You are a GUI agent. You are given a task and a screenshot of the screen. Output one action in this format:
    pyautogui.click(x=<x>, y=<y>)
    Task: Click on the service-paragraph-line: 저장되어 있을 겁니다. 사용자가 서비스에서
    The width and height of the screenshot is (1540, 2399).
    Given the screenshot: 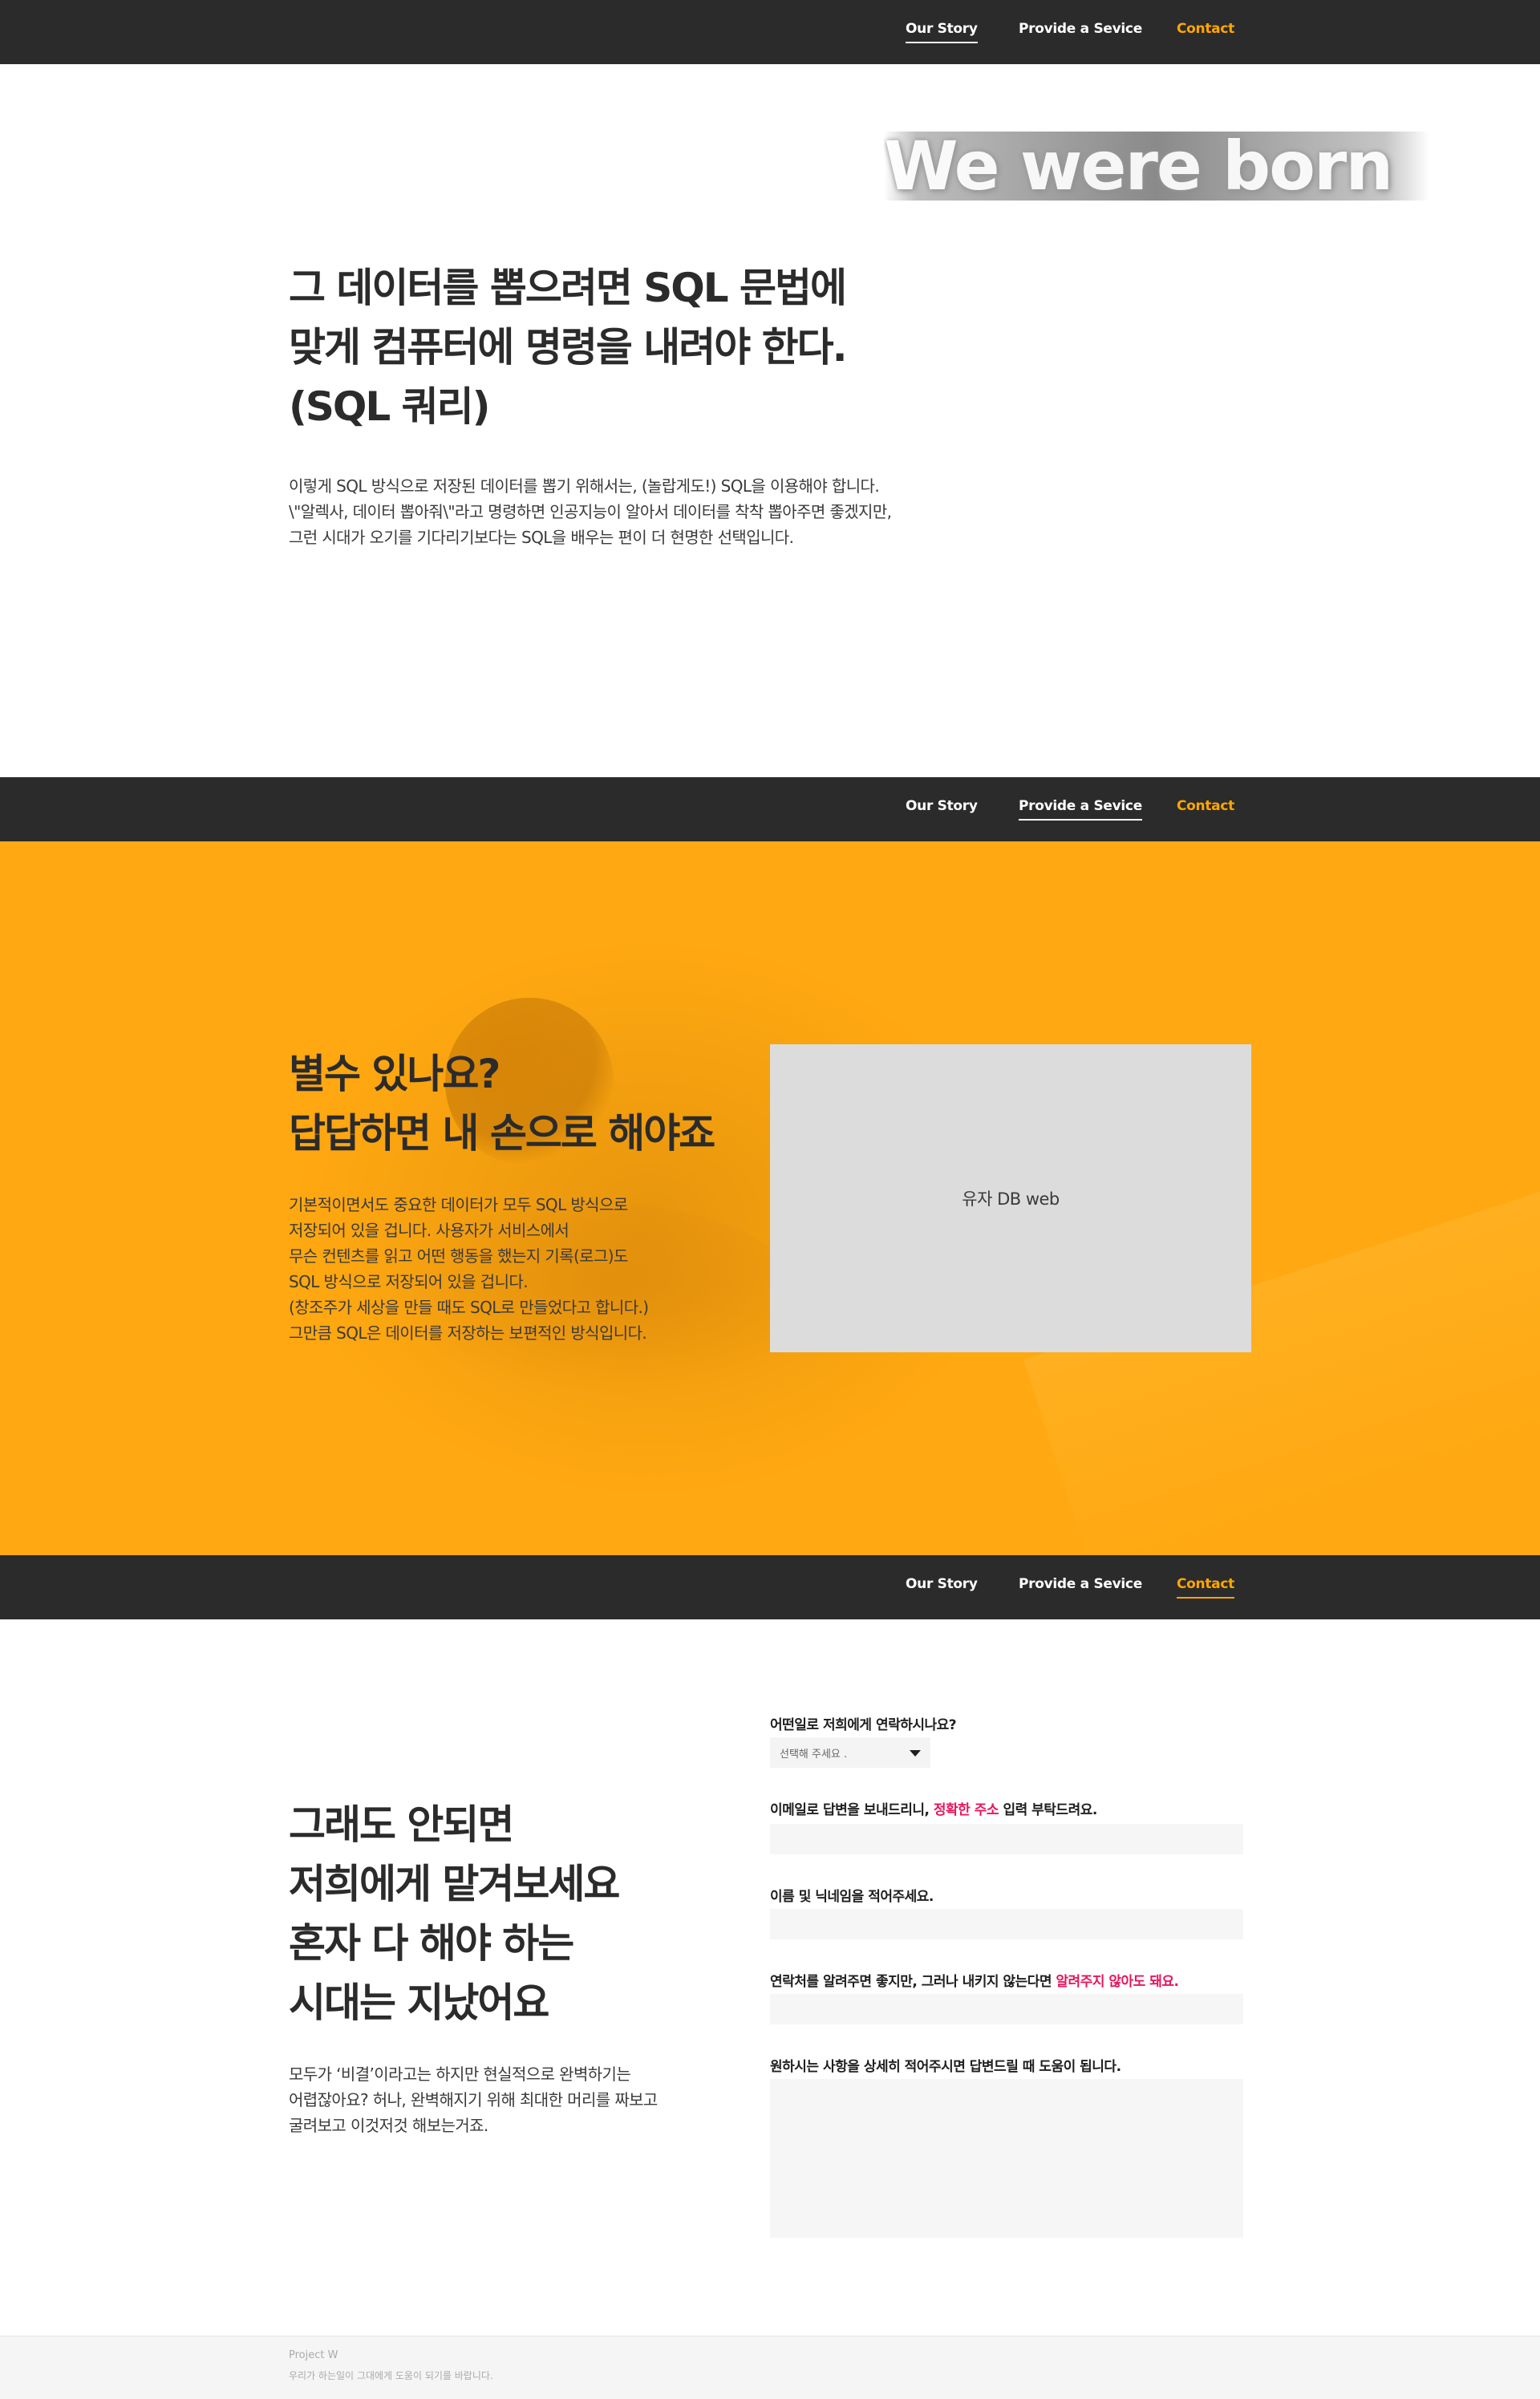 What is the action you would take?
    pyautogui.click(x=429, y=1230)
    